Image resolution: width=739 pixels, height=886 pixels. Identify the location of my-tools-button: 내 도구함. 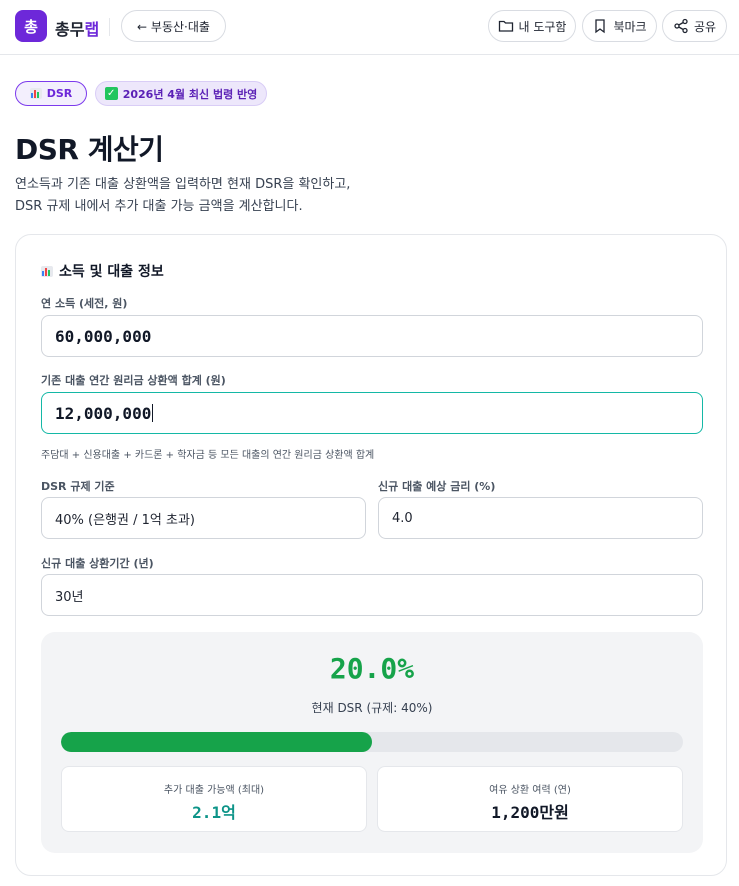
(532, 26).